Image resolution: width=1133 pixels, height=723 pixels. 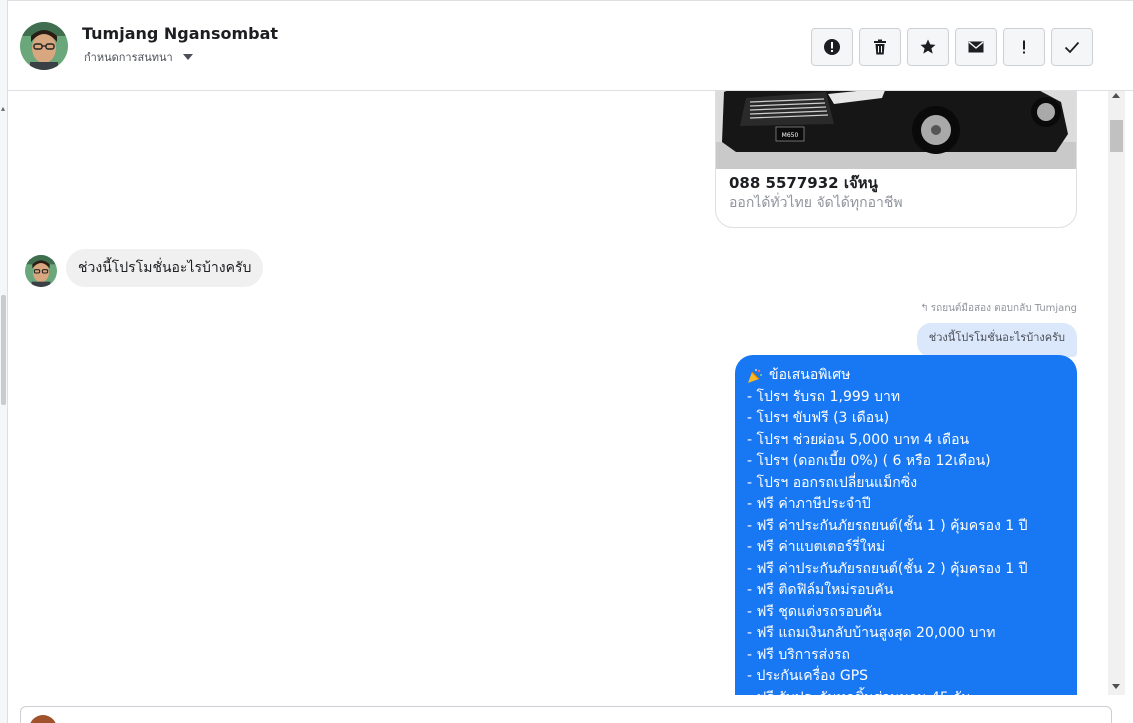 I want to click on envelope-icon, so click(x=976, y=47).